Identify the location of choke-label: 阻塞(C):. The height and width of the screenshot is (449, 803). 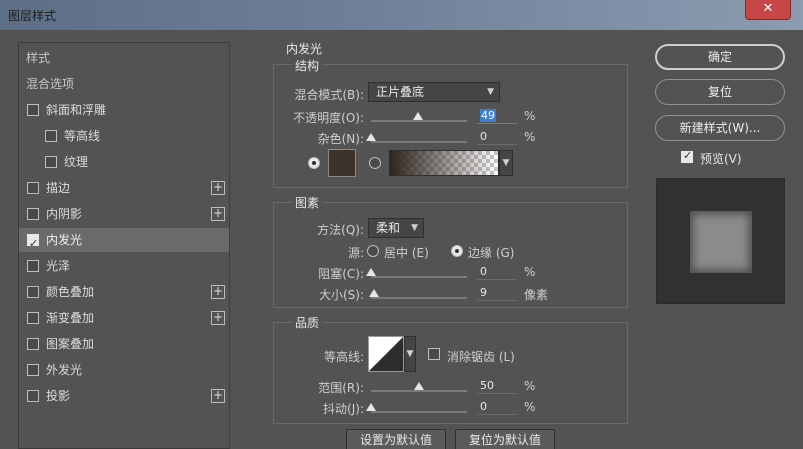
(341, 274).